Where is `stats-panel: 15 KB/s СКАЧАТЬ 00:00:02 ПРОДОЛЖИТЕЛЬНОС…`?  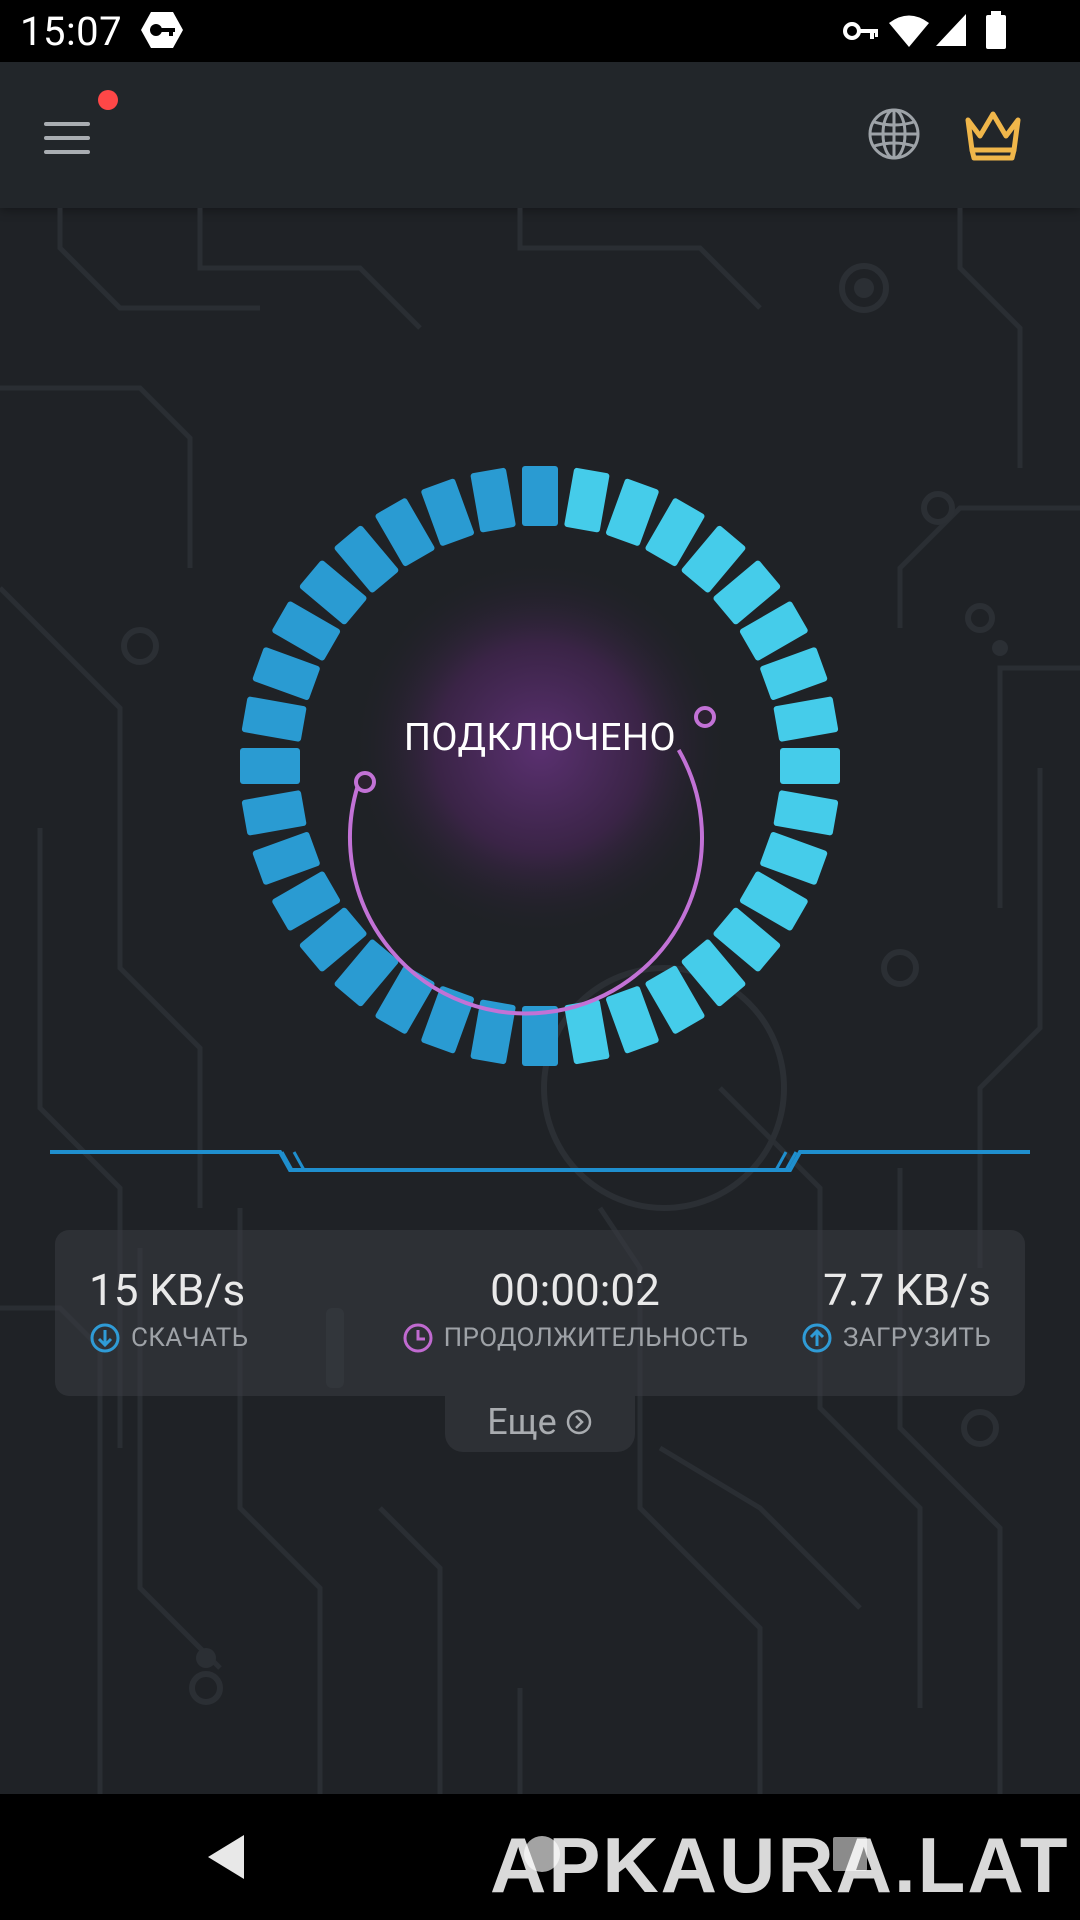
stats-panel: 15 KB/s СКАЧАТЬ 00:00:02 ПРОДОЛЖИТЕЛЬНОС… is located at coordinates (540, 1313).